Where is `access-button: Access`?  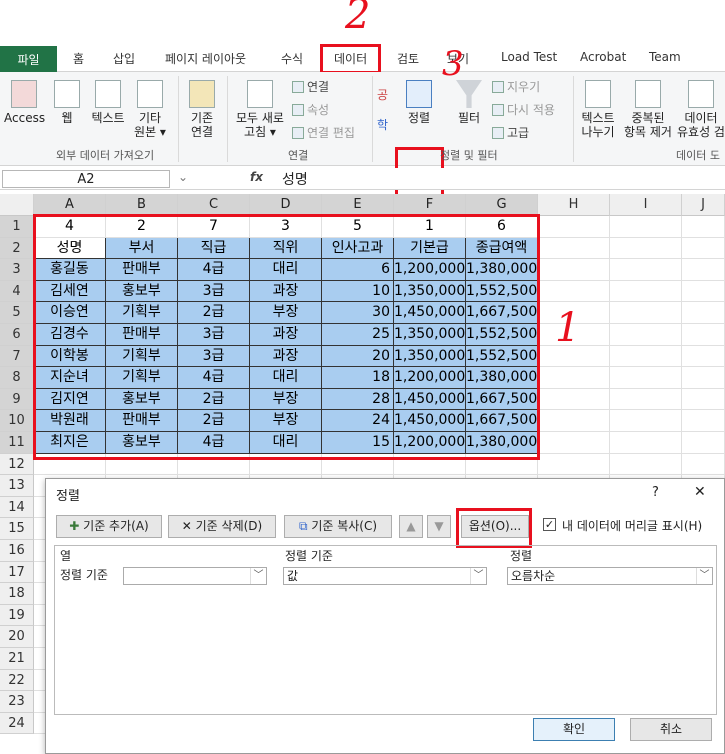
access-button: Access is located at coordinates (24, 102).